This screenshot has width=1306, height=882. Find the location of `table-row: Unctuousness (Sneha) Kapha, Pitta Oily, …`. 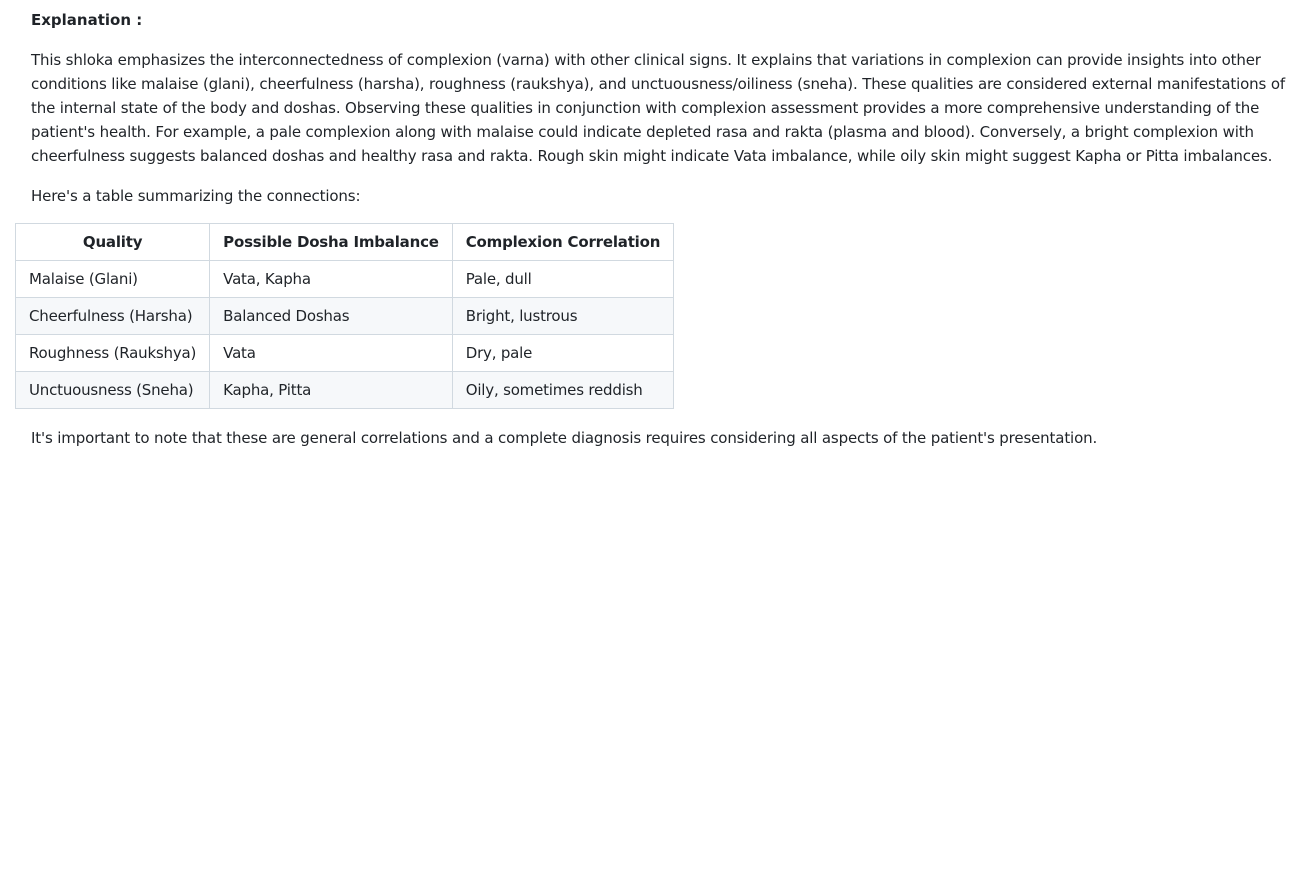

table-row: Unctuousness (Sneha) Kapha, Pitta Oily, … is located at coordinates (344, 390).